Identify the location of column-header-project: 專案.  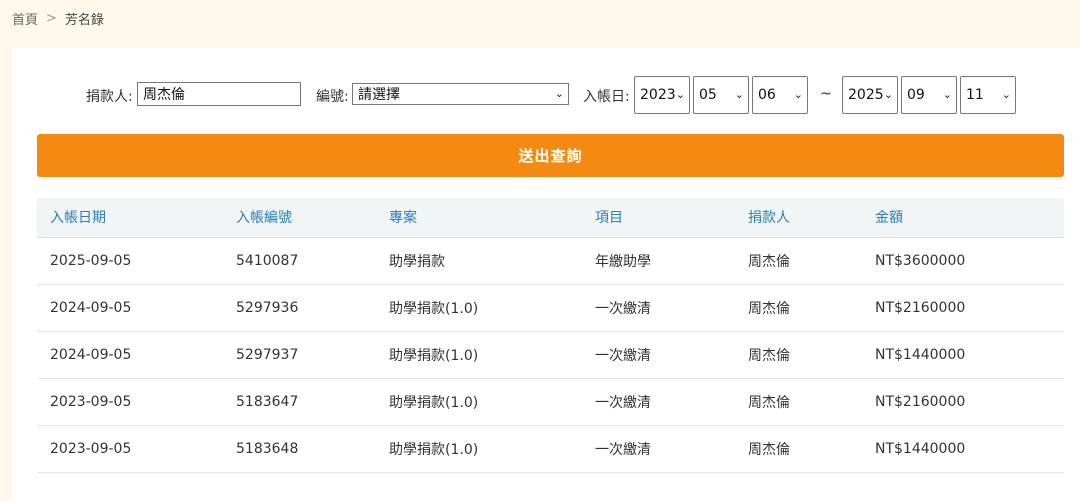
(479, 218).